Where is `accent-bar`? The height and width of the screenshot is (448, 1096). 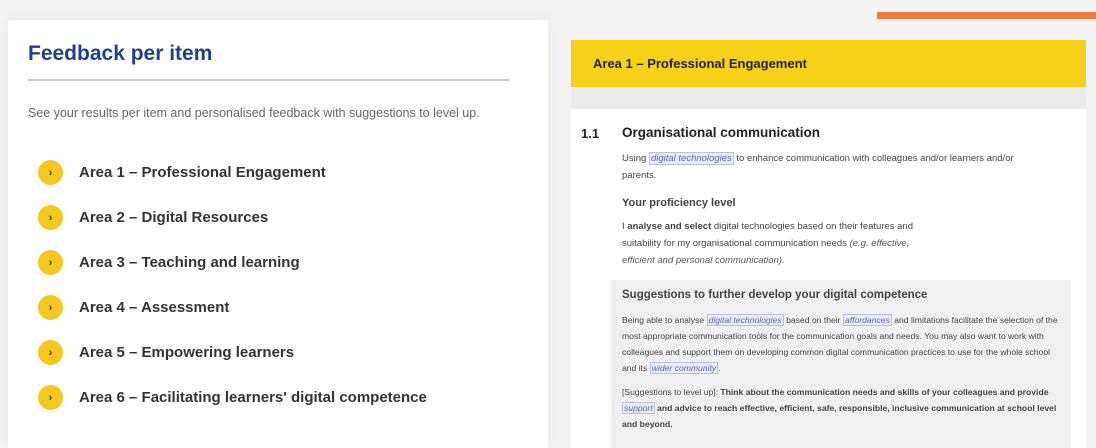
accent-bar is located at coordinates (986, 15).